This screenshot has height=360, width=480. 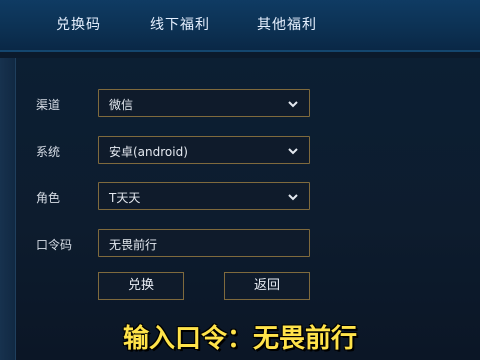 What do you see at coordinates (267, 286) in the screenshot?
I see `back-button: 返回` at bounding box center [267, 286].